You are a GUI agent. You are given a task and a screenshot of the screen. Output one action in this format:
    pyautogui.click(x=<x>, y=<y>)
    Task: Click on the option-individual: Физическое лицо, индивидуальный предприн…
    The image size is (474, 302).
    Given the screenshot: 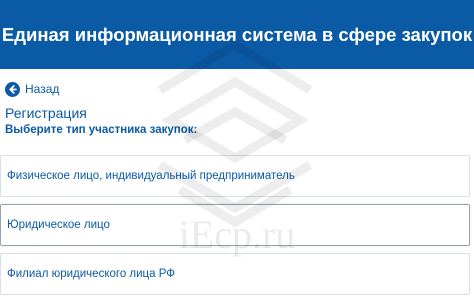 What is the action you would take?
    pyautogui.click(x=235, y=176)
    